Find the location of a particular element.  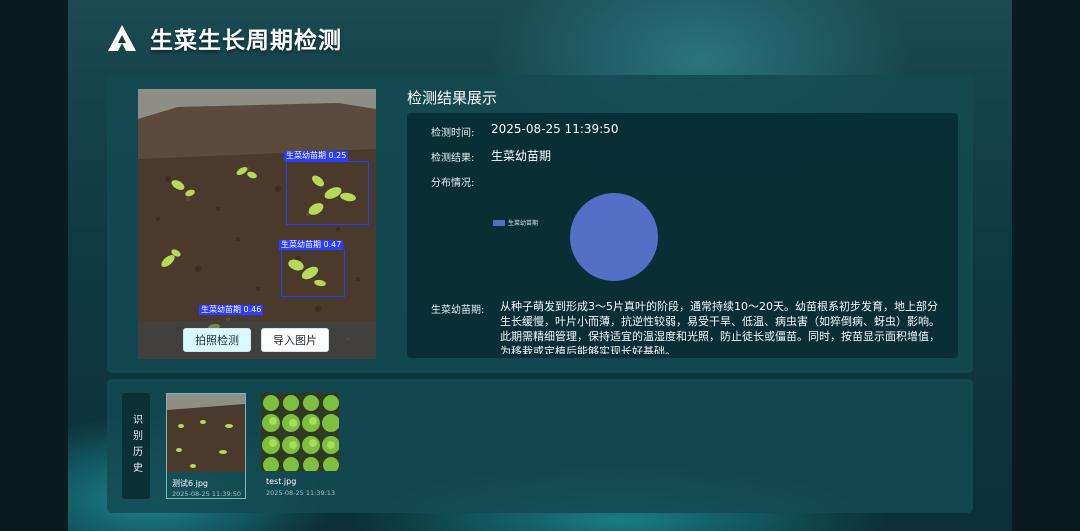

detection-label-3: 生菜幼苗期 0.46 is located at coordinates (231, 310).